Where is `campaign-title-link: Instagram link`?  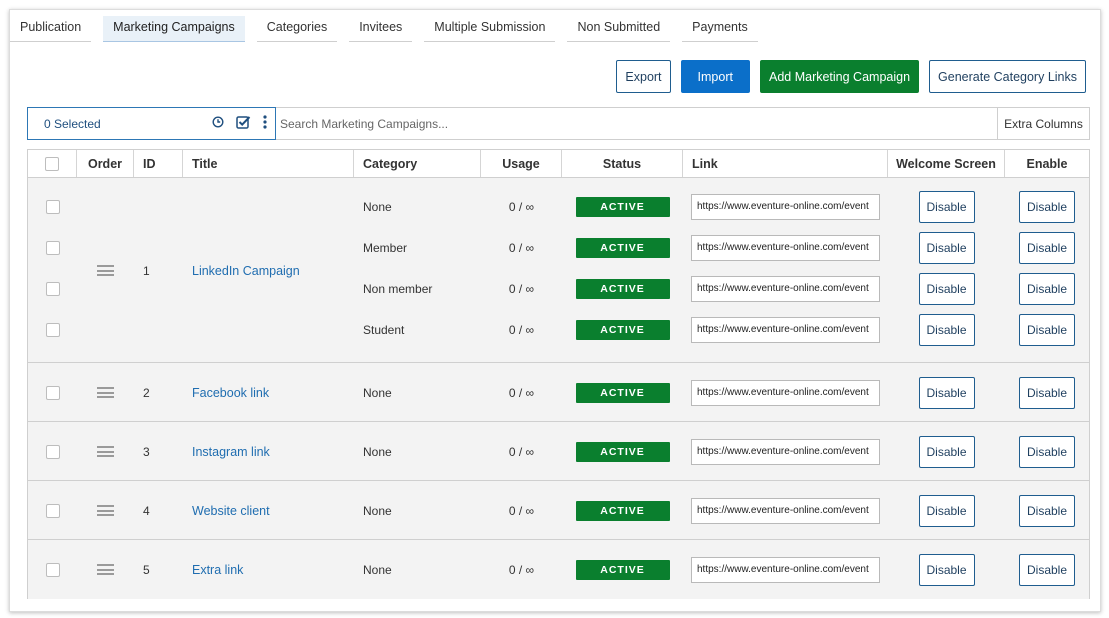 campaign-title-link: Instagram link is located at coordinates (231, 452).